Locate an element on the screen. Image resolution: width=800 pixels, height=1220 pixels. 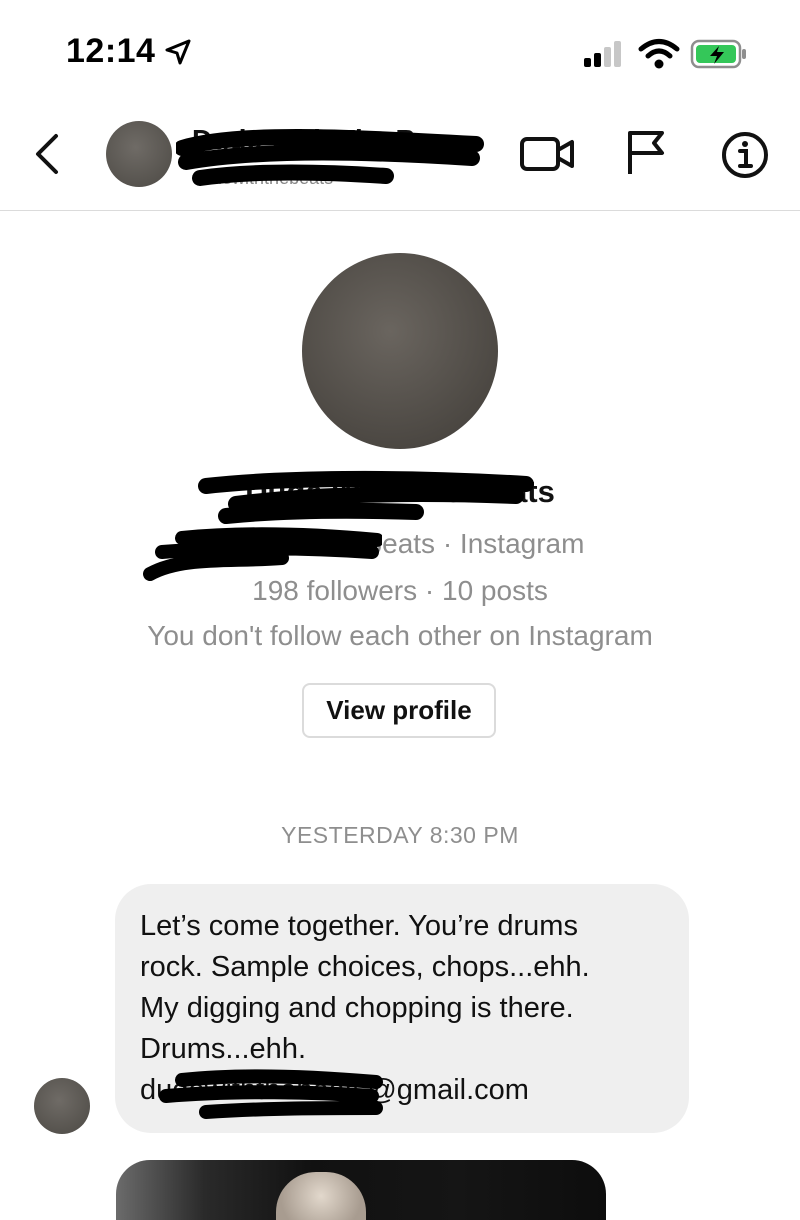
profile-stats: 198 followers · 10 posts is located at coordinates (400, 590).